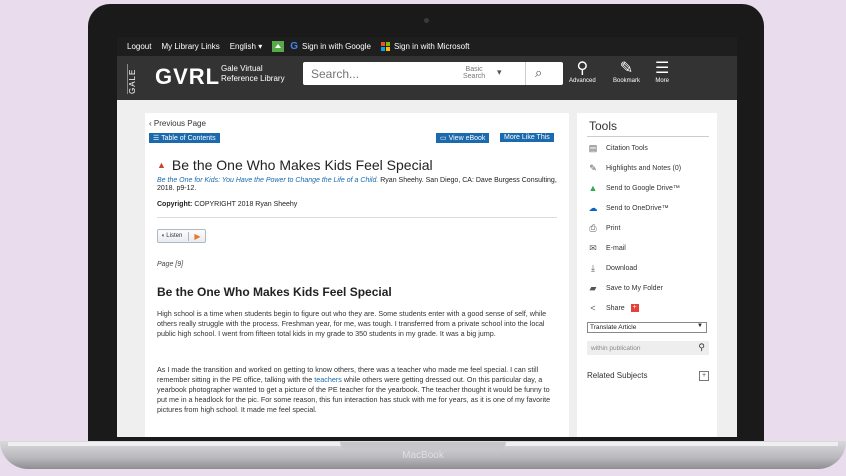  What do you see at coordinates (634, 308) in the screenshot?
I see `add-share-icon: +` at bounding box center [634, 308].